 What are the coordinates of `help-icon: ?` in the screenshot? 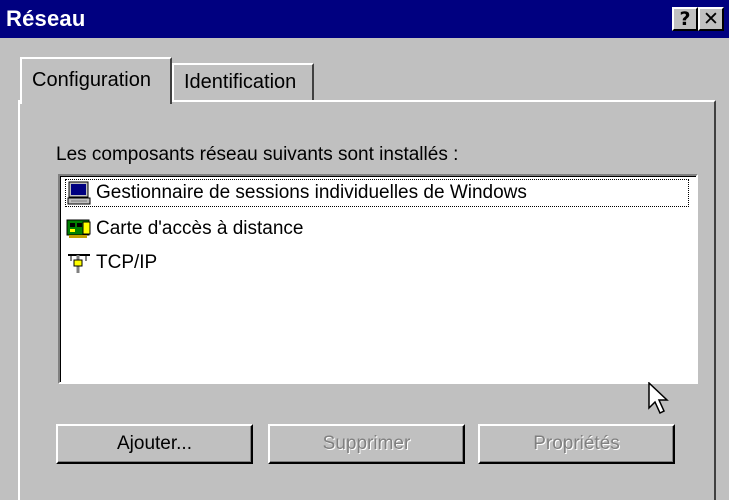 It's located at (685, 19).